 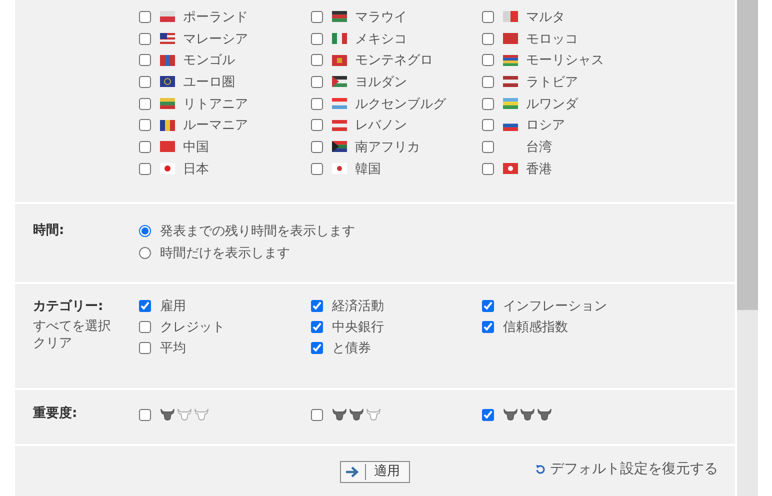 What do you see at coordinates (375, 472) in the screenshot?
I see `apply-button: 適用` at bounding box center [375, 472].